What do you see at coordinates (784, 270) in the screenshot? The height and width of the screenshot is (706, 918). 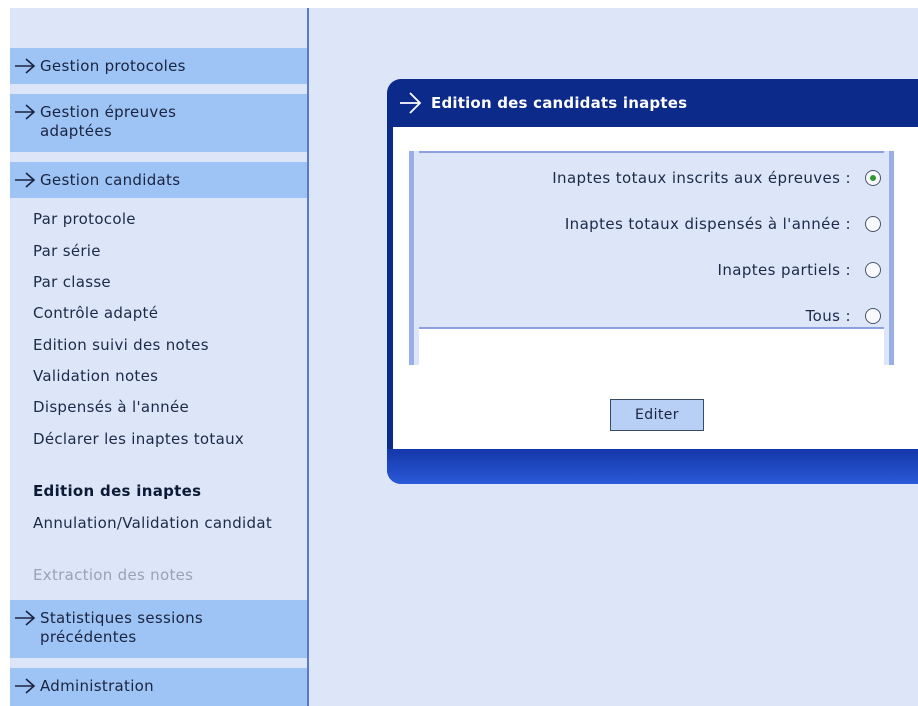 I see `option-label: Inaptes partiels :` at bounding box center [784, 270].